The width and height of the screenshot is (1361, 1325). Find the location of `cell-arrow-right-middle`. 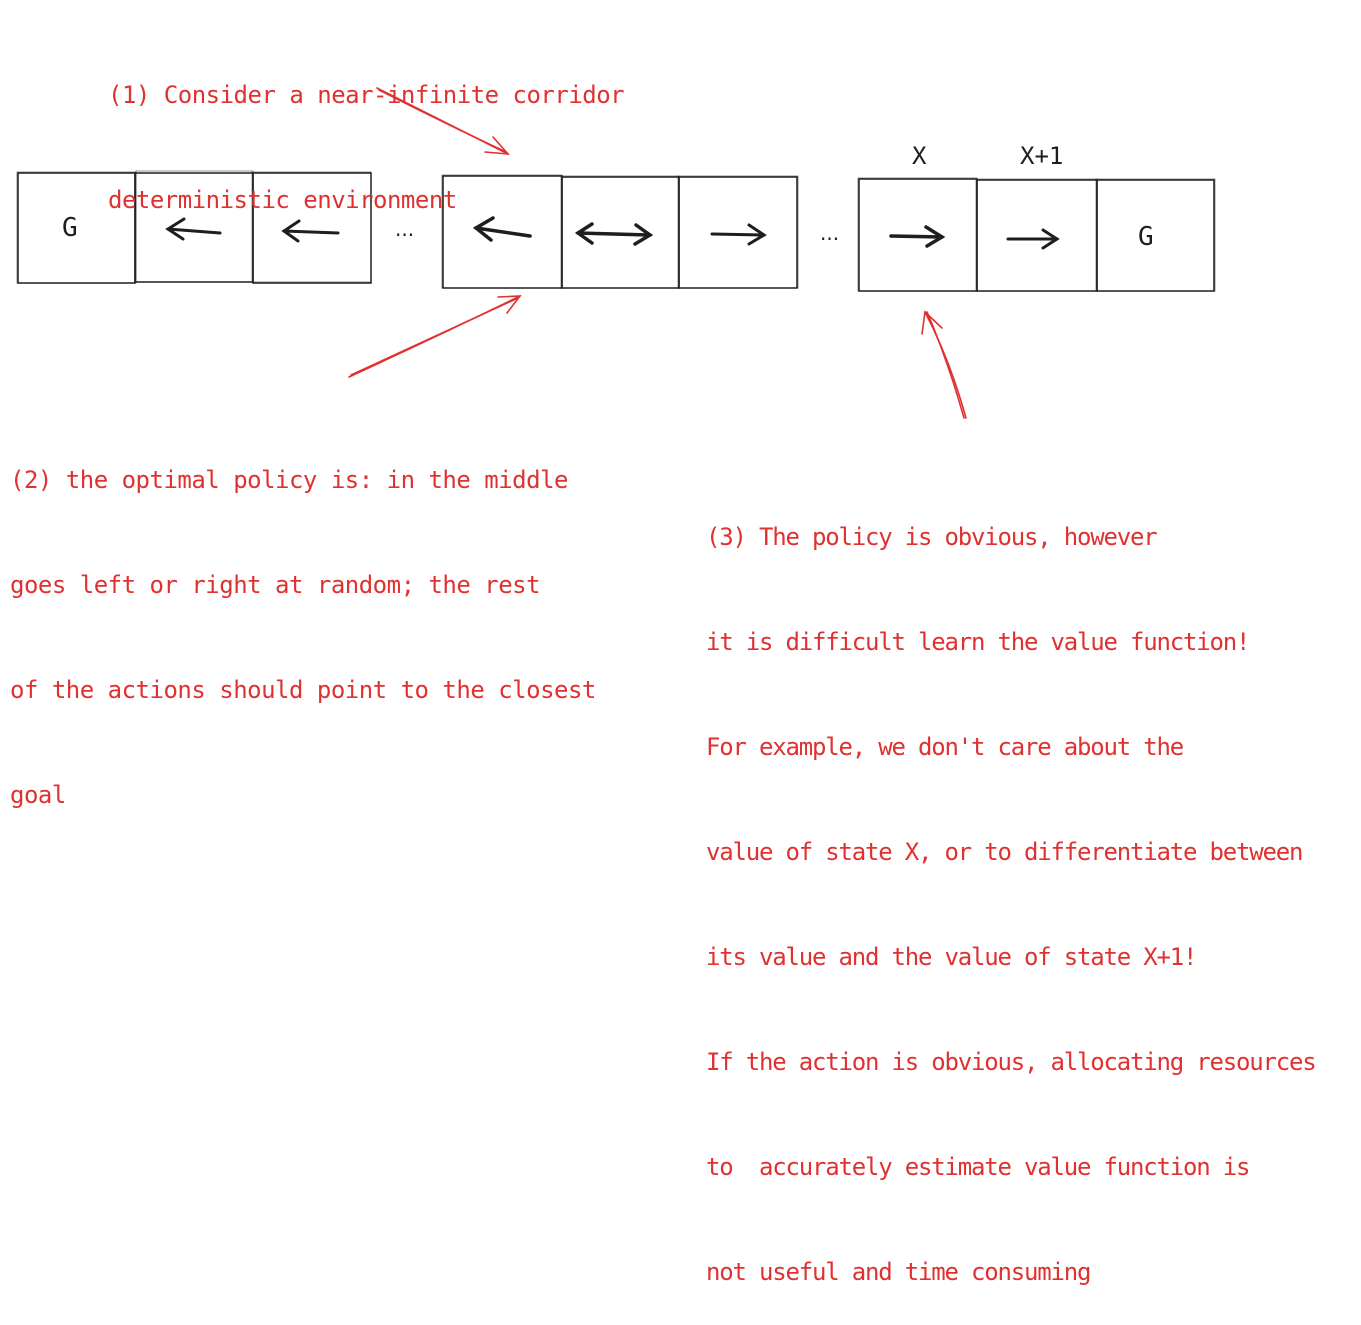

cell-arrow-right-middle is located at coordinates (738, 232).